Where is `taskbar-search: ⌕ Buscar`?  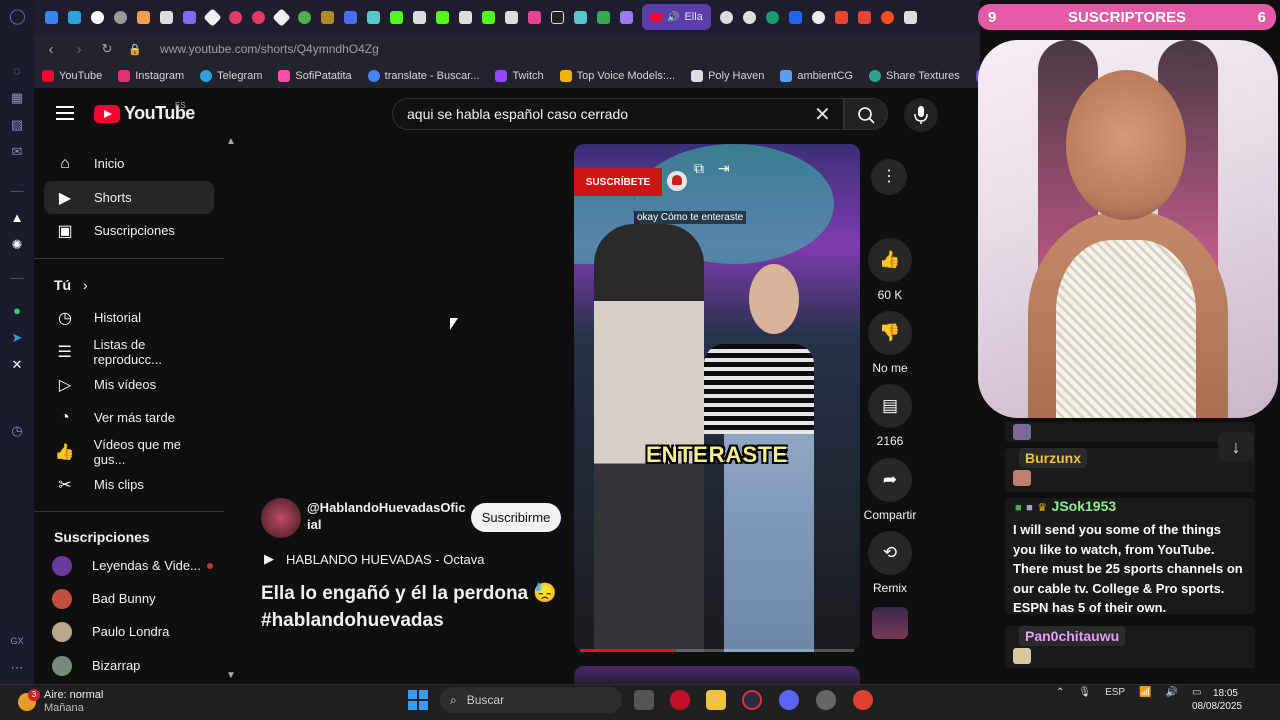
taskbar-search: ⌕ Buscar is located at coordinates (531, 700).